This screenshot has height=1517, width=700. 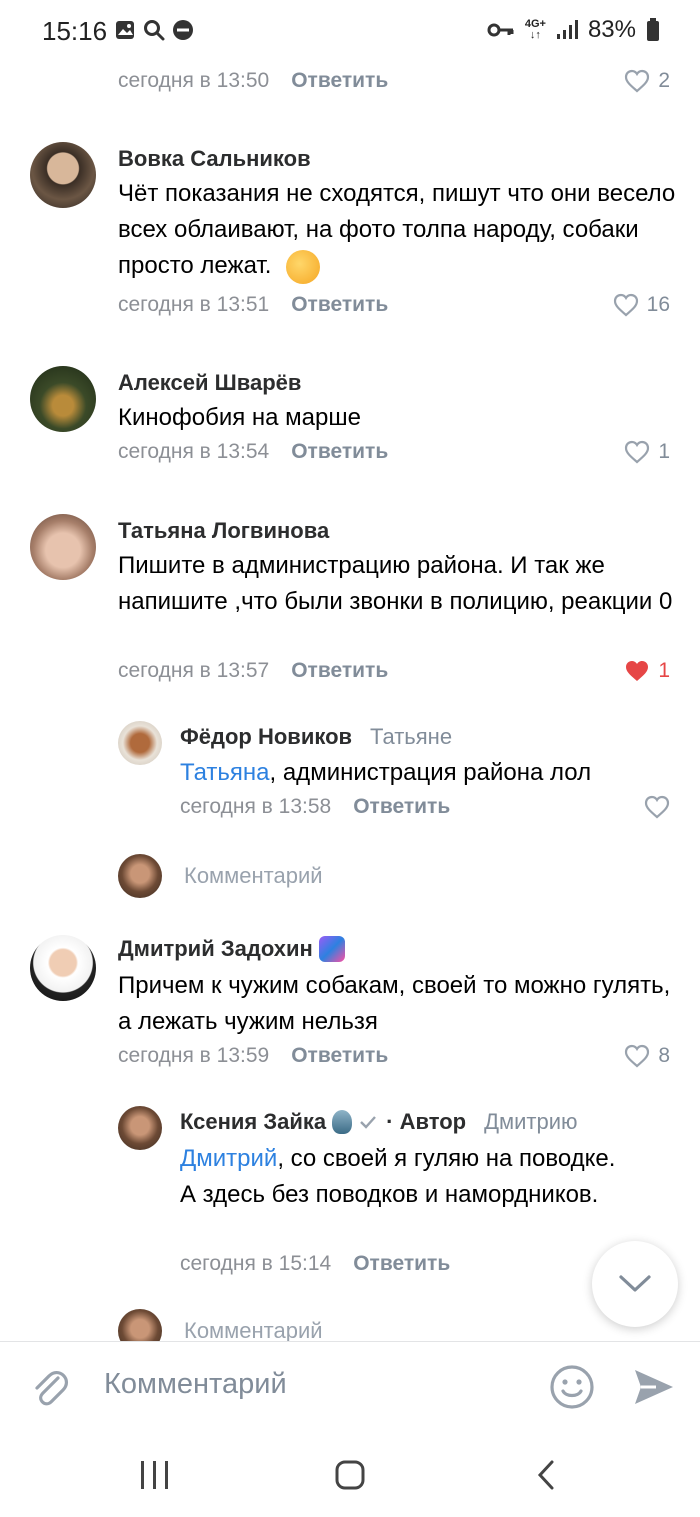 What do you see at coordinates (223, 531) in the screenshot?
I see `comment-author: Татьяна Логвинова` at bounding box center [223, 531].